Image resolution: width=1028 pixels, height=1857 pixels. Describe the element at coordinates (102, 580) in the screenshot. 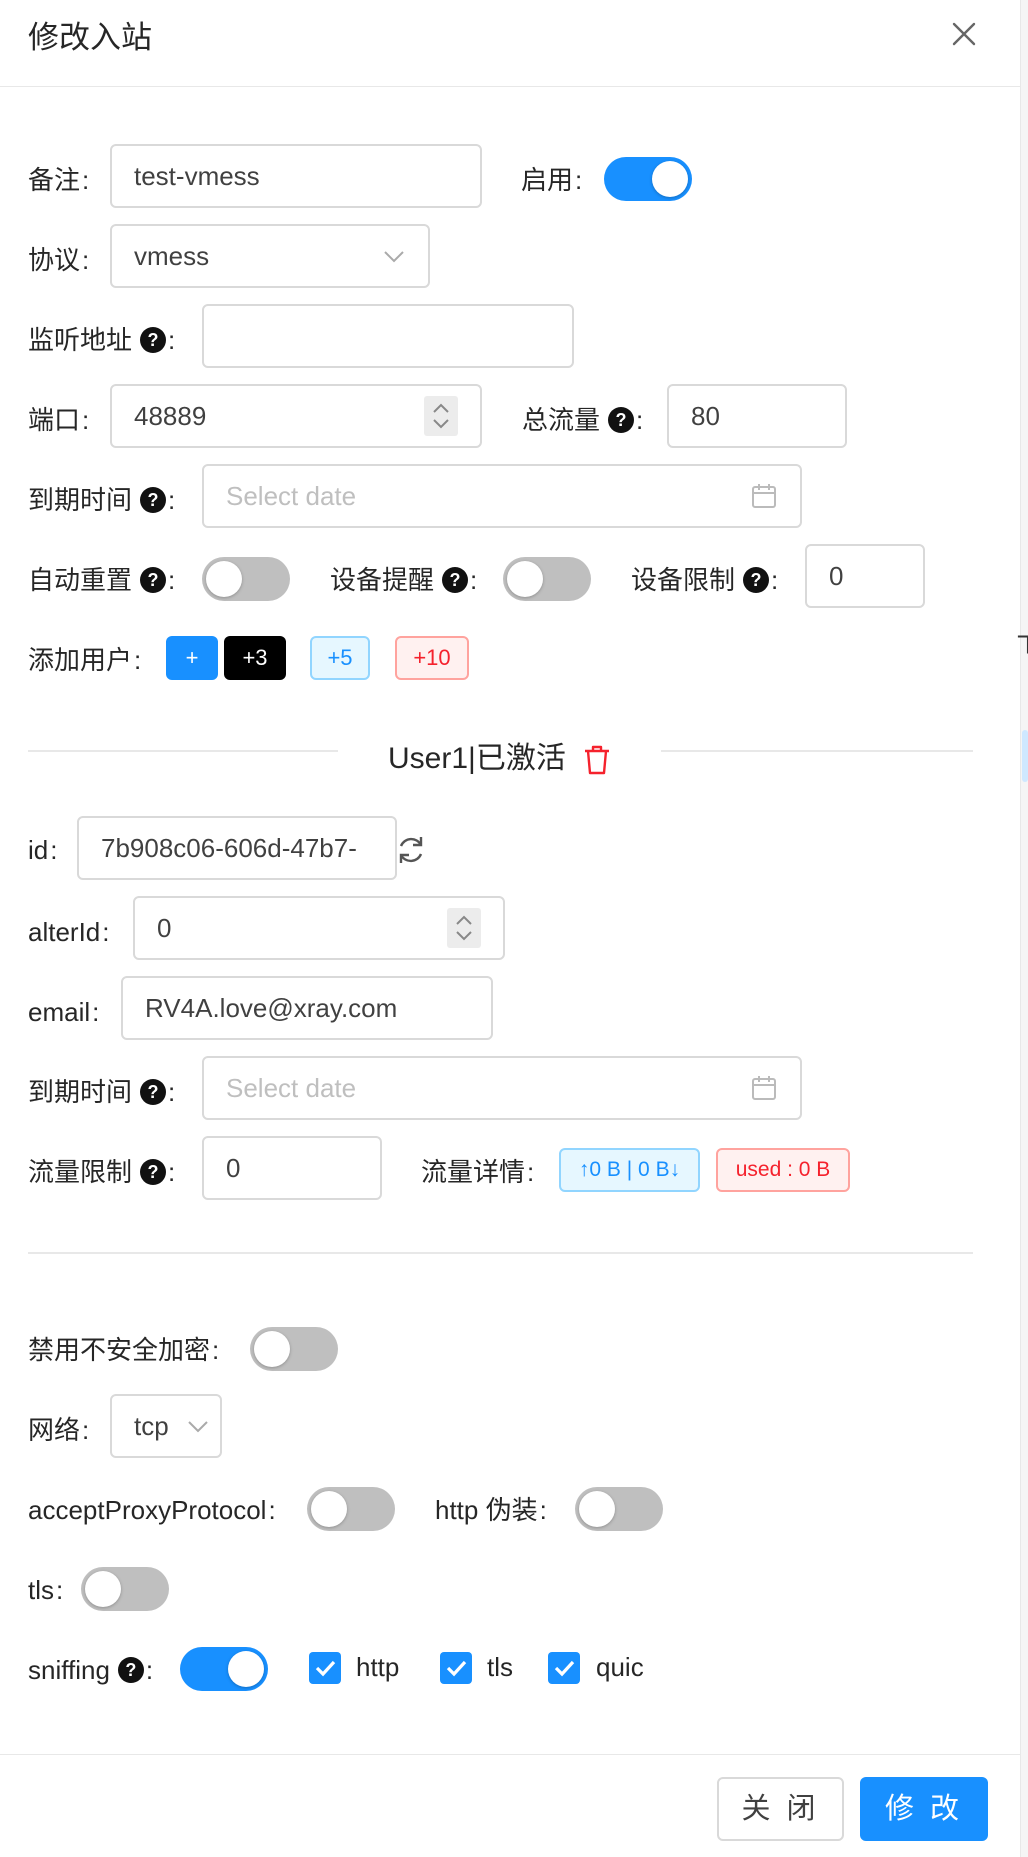

I see `auto-reset-label: 自动重置?:` at that location.